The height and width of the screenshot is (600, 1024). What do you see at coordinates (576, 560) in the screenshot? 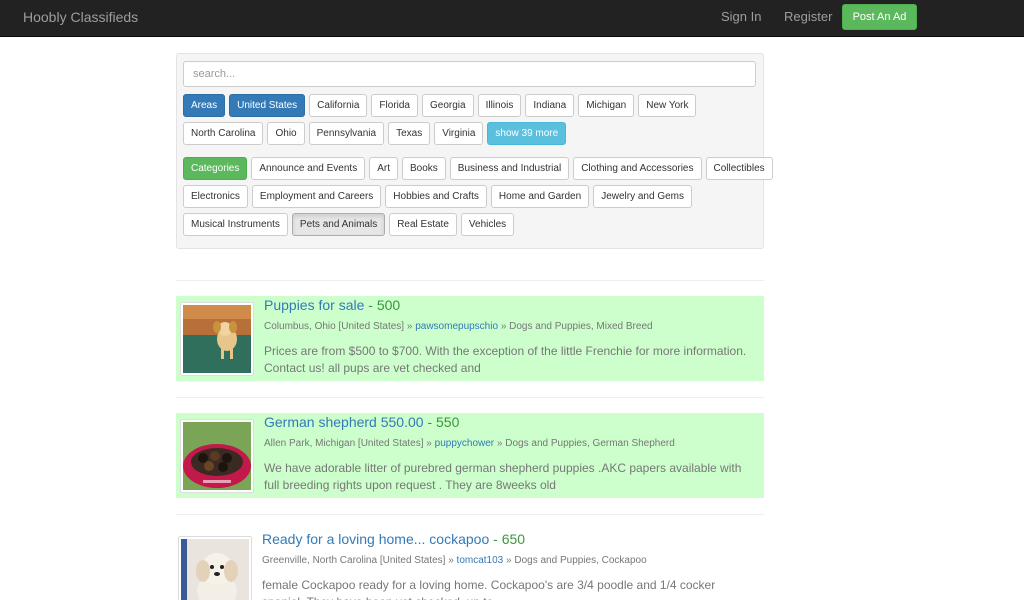
I see `listing-category: » Dogs and Puppies, Cockapoo` at bounding box center [576, 560].